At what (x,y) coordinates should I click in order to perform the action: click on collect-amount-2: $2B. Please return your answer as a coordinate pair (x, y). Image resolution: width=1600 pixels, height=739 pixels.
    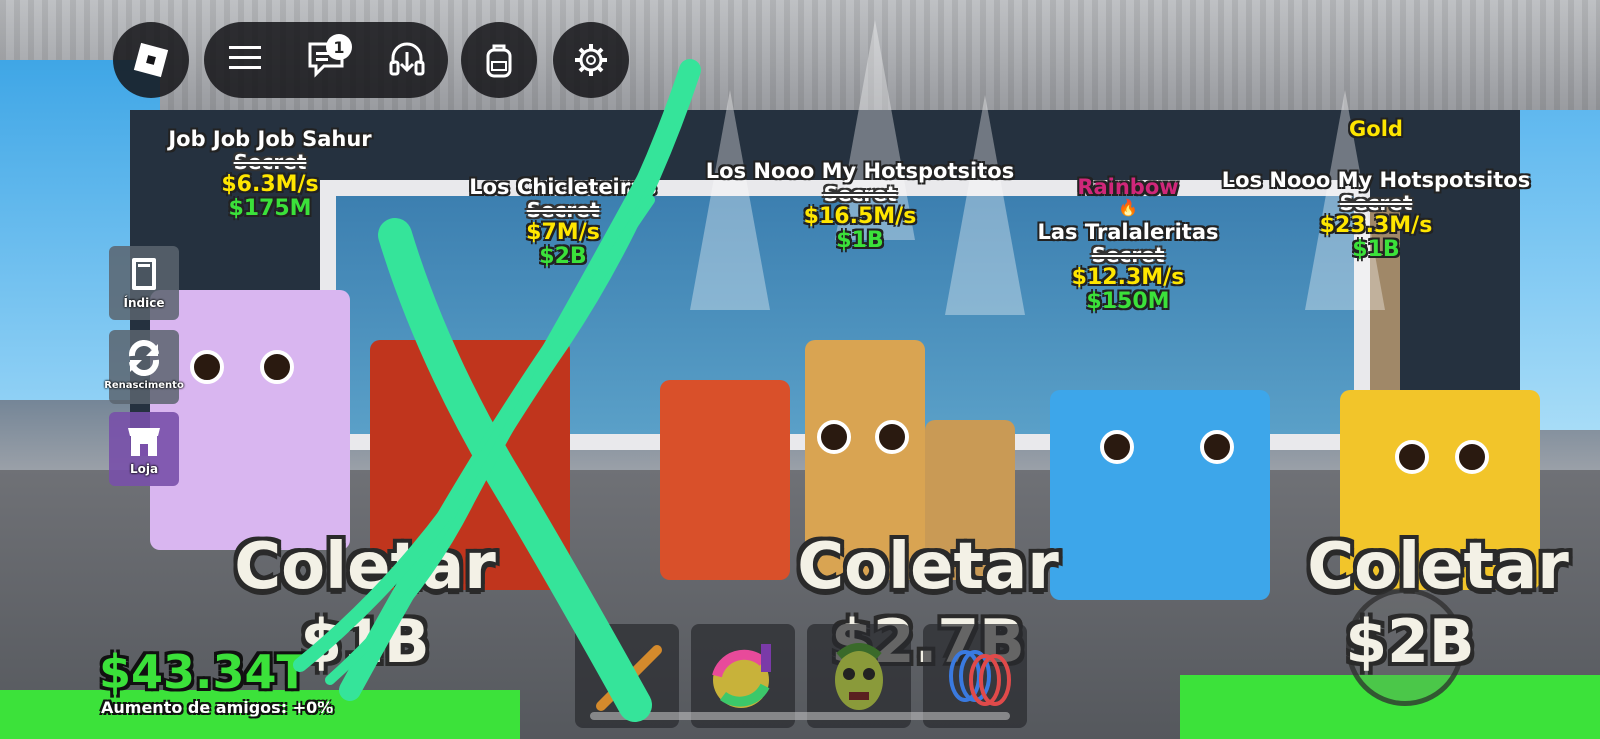
    Looking at the image, I should click on (1410, 642).